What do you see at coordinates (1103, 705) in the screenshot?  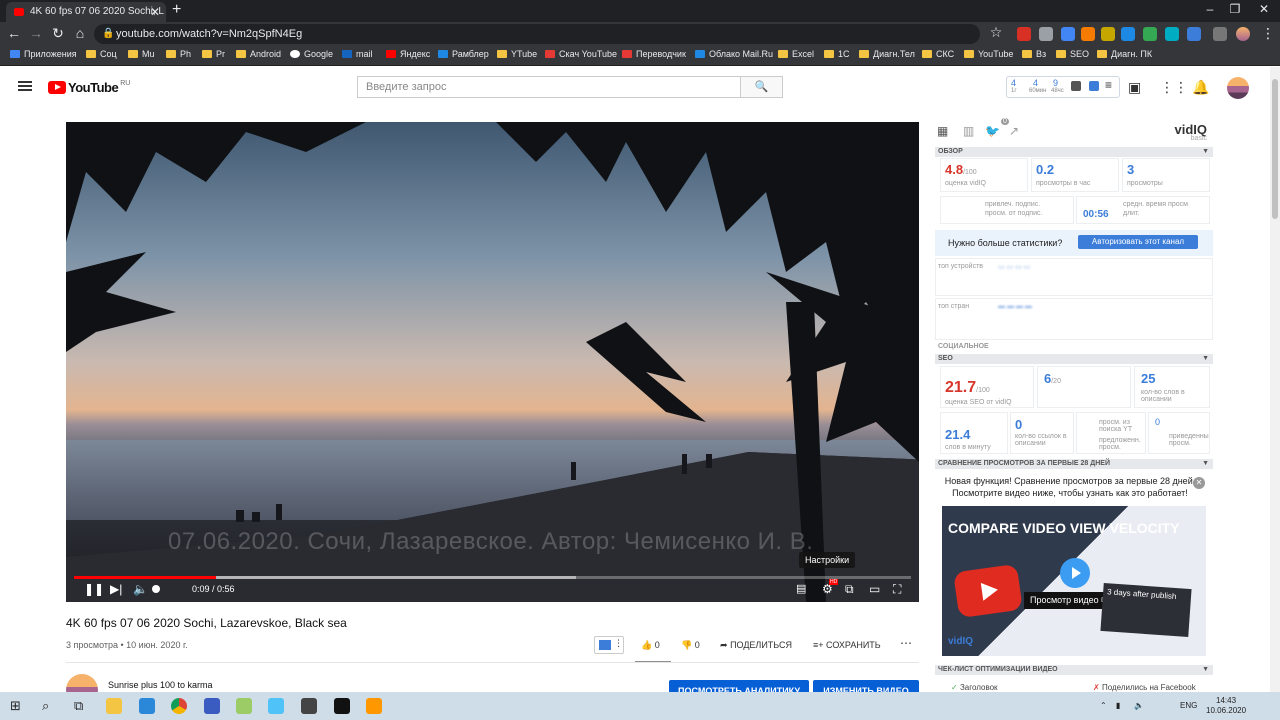 I see `tray-chevron-icon: ⌃` at bounding box center [1103, 705].